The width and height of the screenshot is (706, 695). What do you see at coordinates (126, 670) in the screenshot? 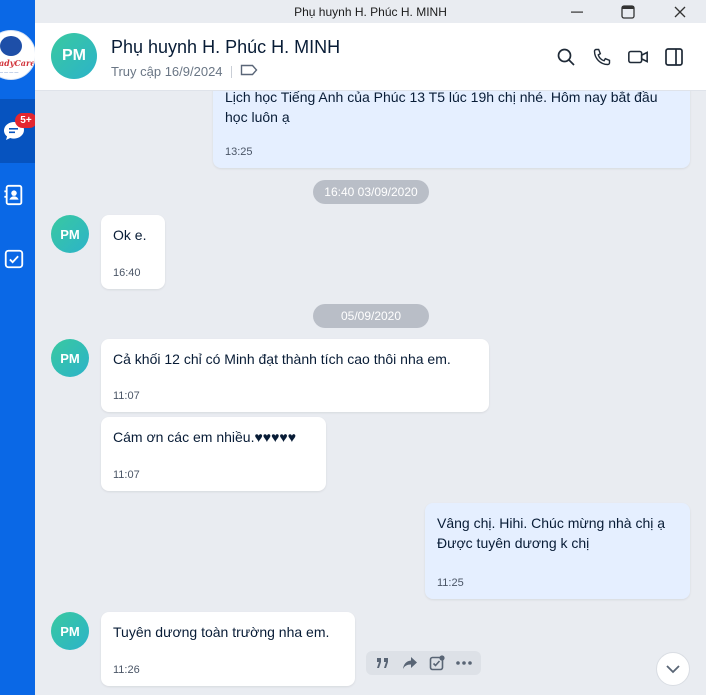
I see `message-time: 11:26` at bounding box center [126, 670].